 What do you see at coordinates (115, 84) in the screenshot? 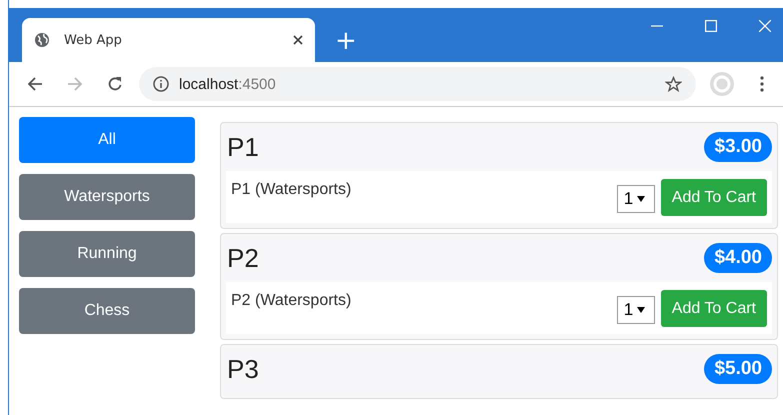
I see `reload-icon` at bounding box center [115, 84].